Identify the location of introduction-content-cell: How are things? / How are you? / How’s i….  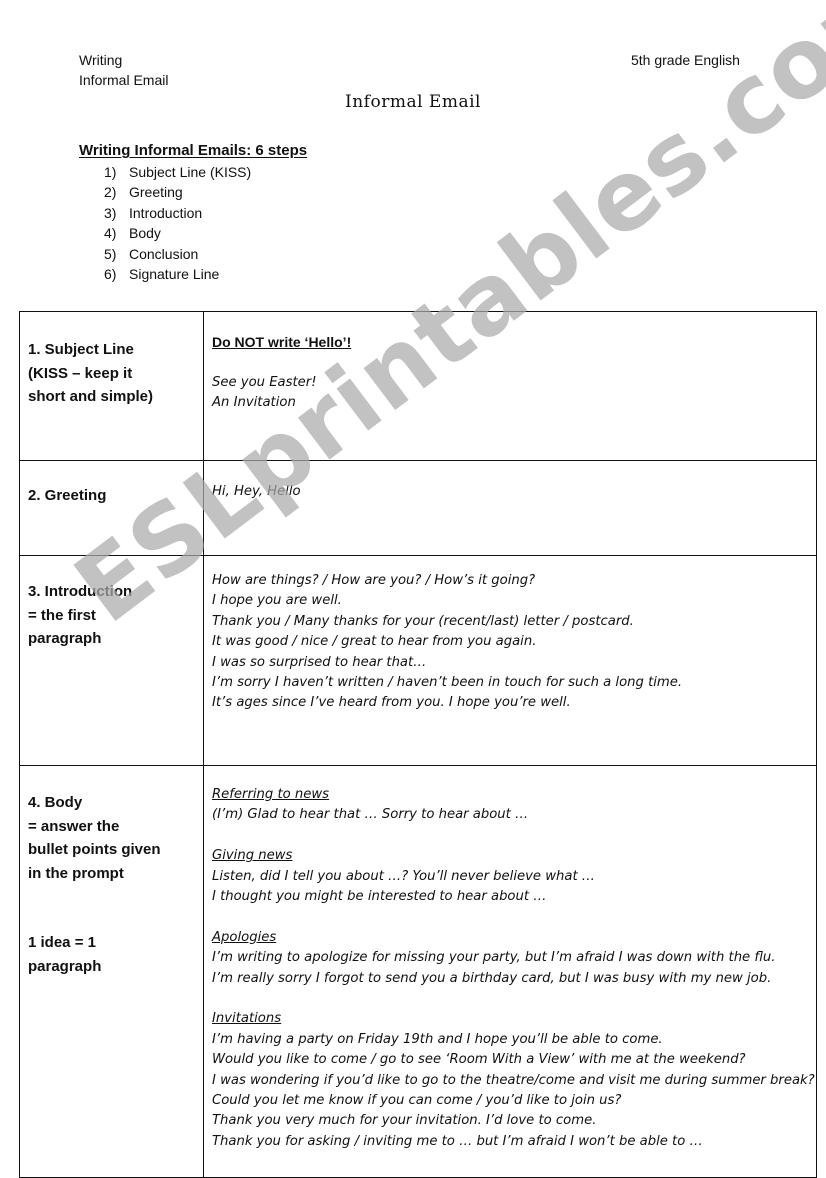
(510, 660).